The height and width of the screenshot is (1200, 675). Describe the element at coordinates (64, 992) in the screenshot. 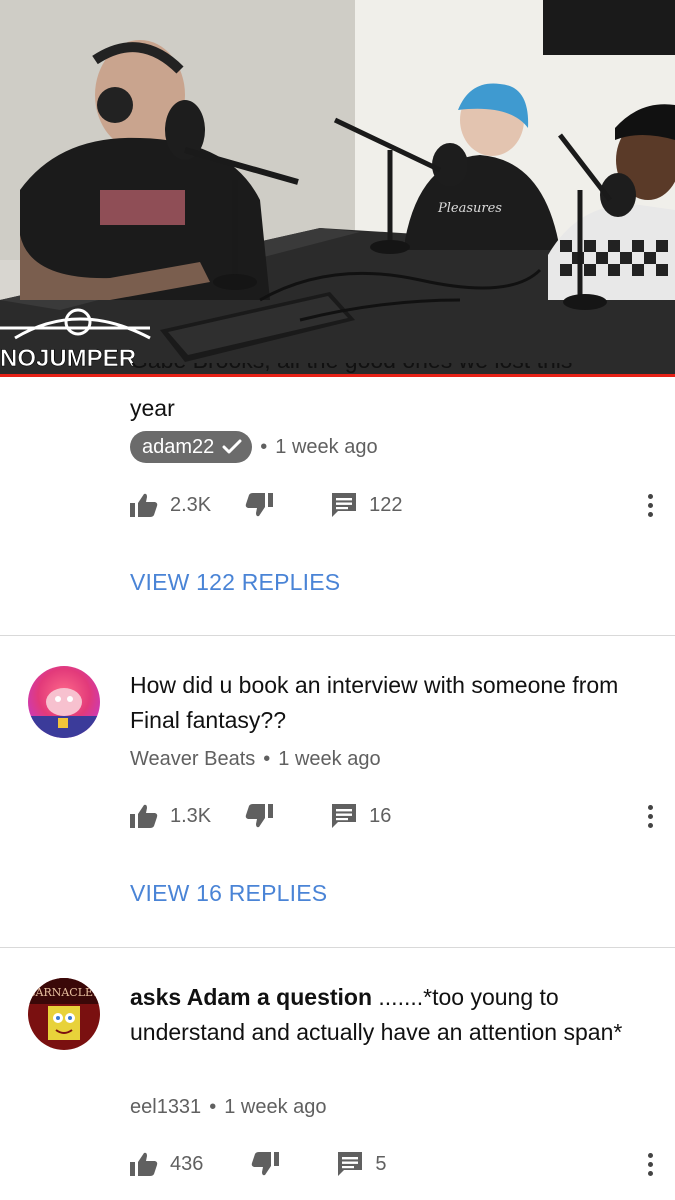

I see `avatar-text: BARNACLES` at that location.